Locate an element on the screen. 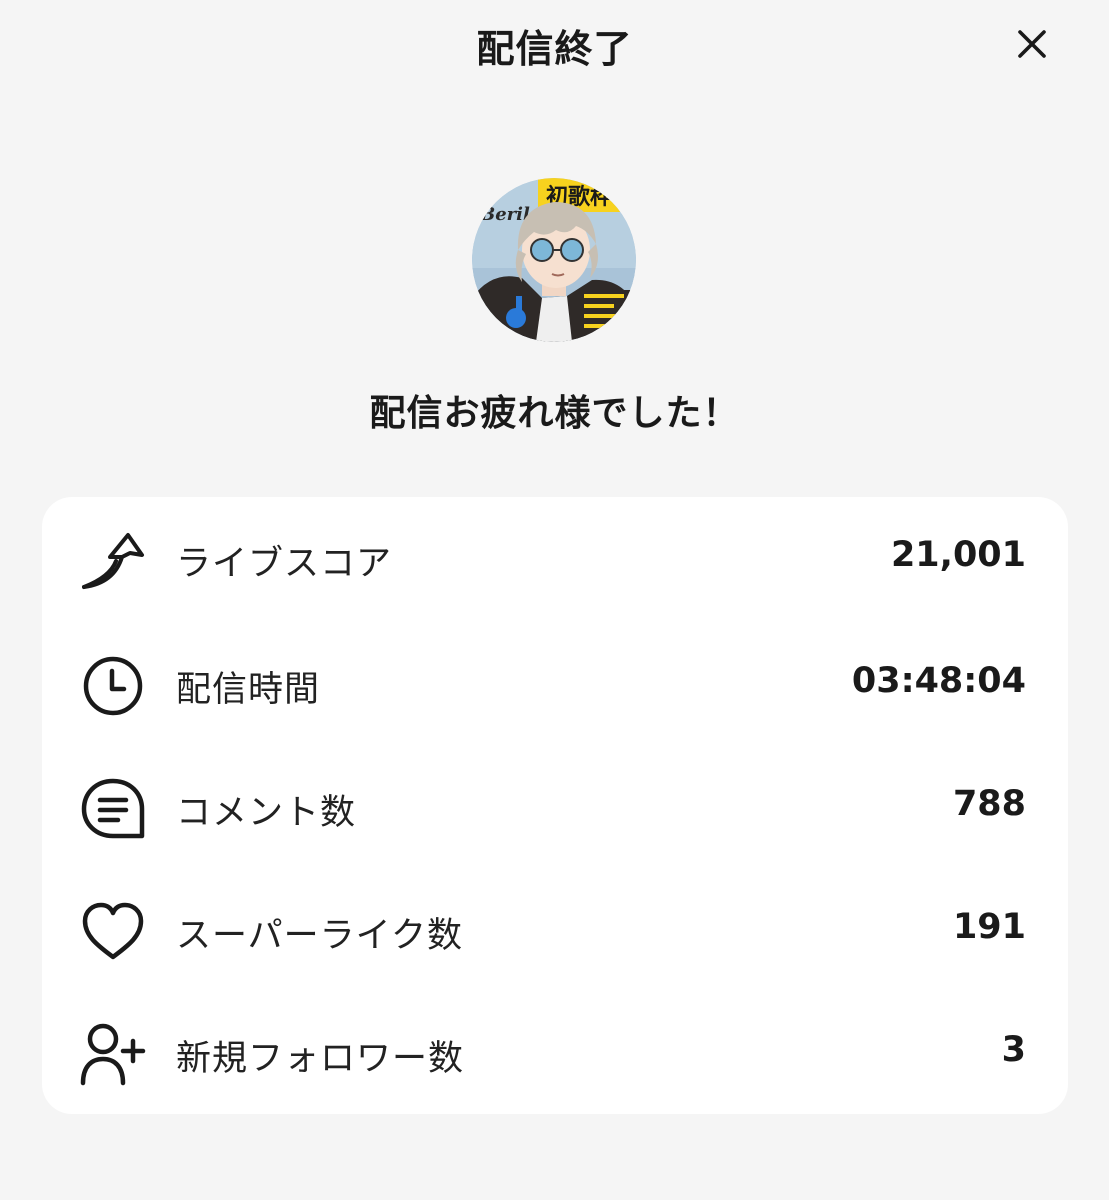 This screenshot has width=1109, height=1200. stat-value: 788 is located at coordinates (989, 804).